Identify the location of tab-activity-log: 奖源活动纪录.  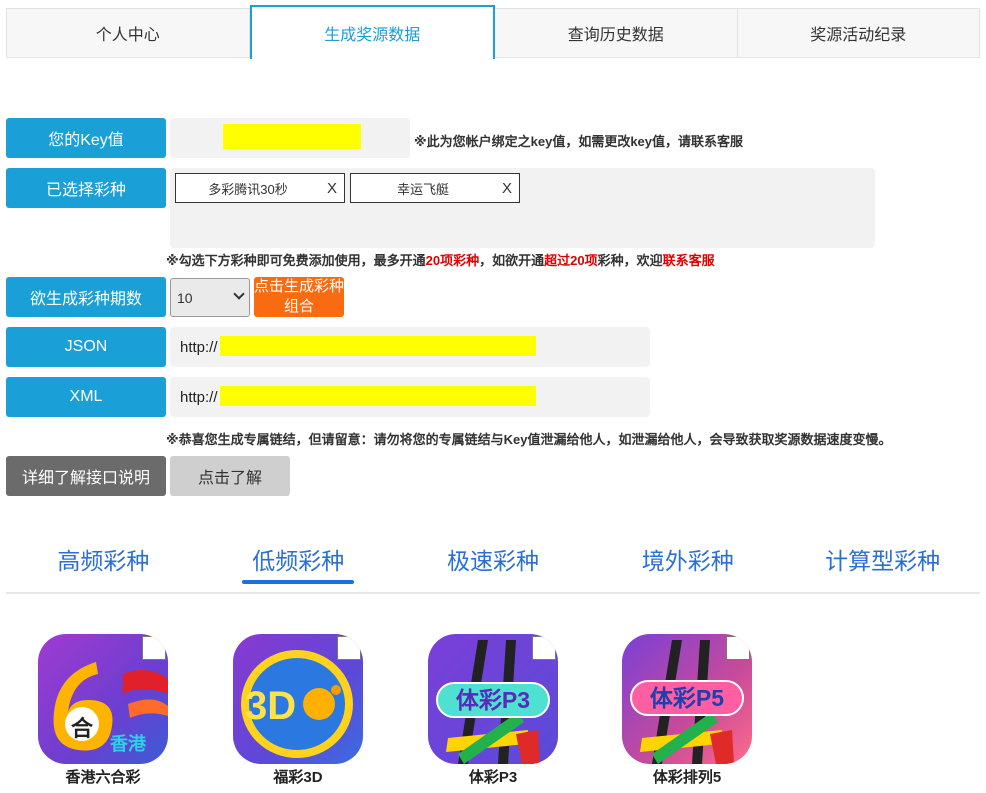
(859, 33).